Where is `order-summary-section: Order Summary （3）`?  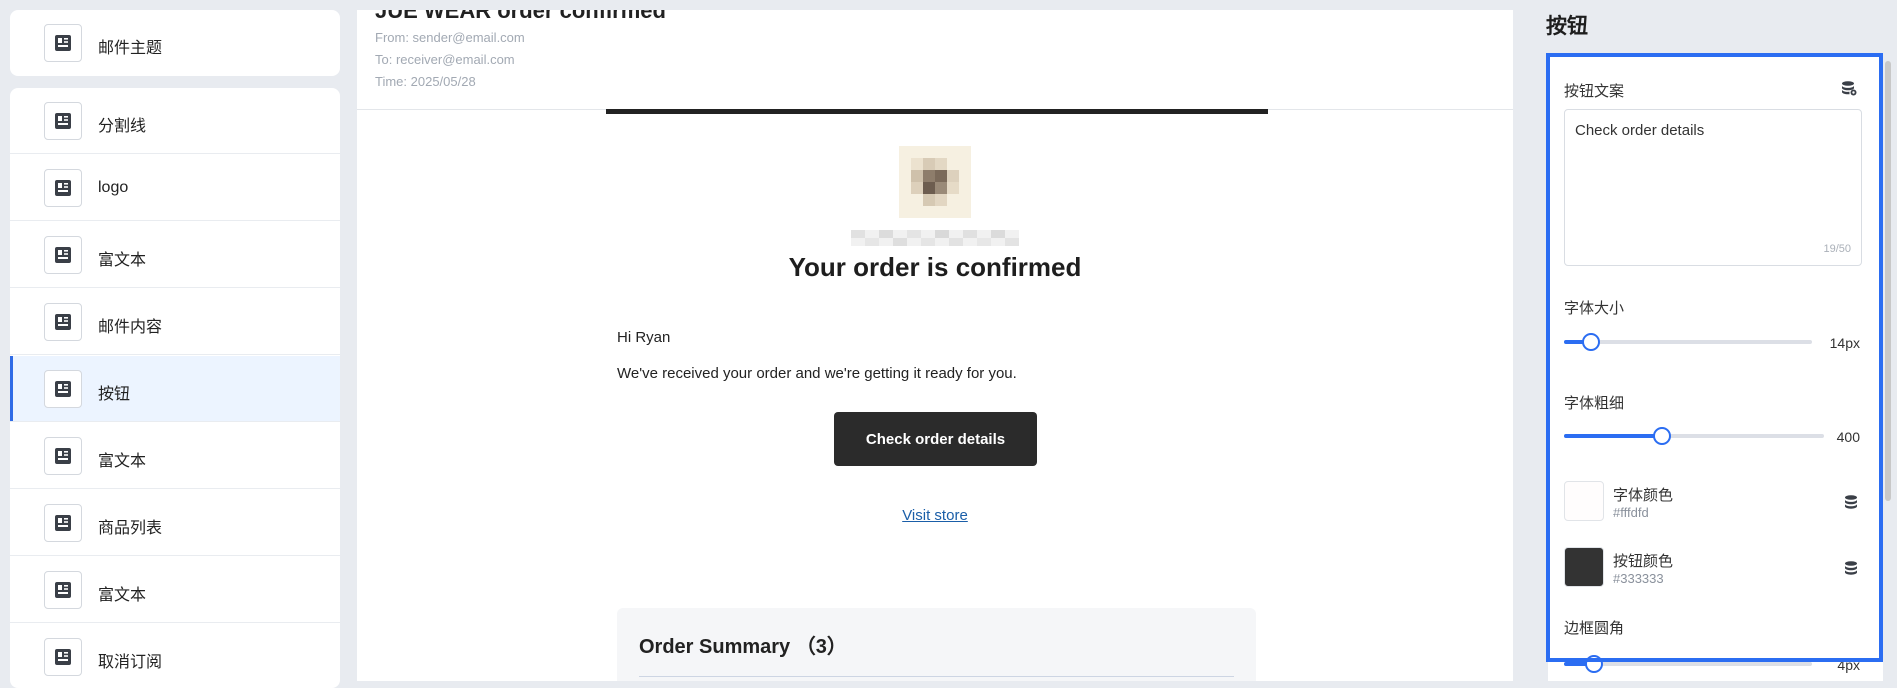 order-summary-section: Order Summary （3） is located at coordinates (936, 644).